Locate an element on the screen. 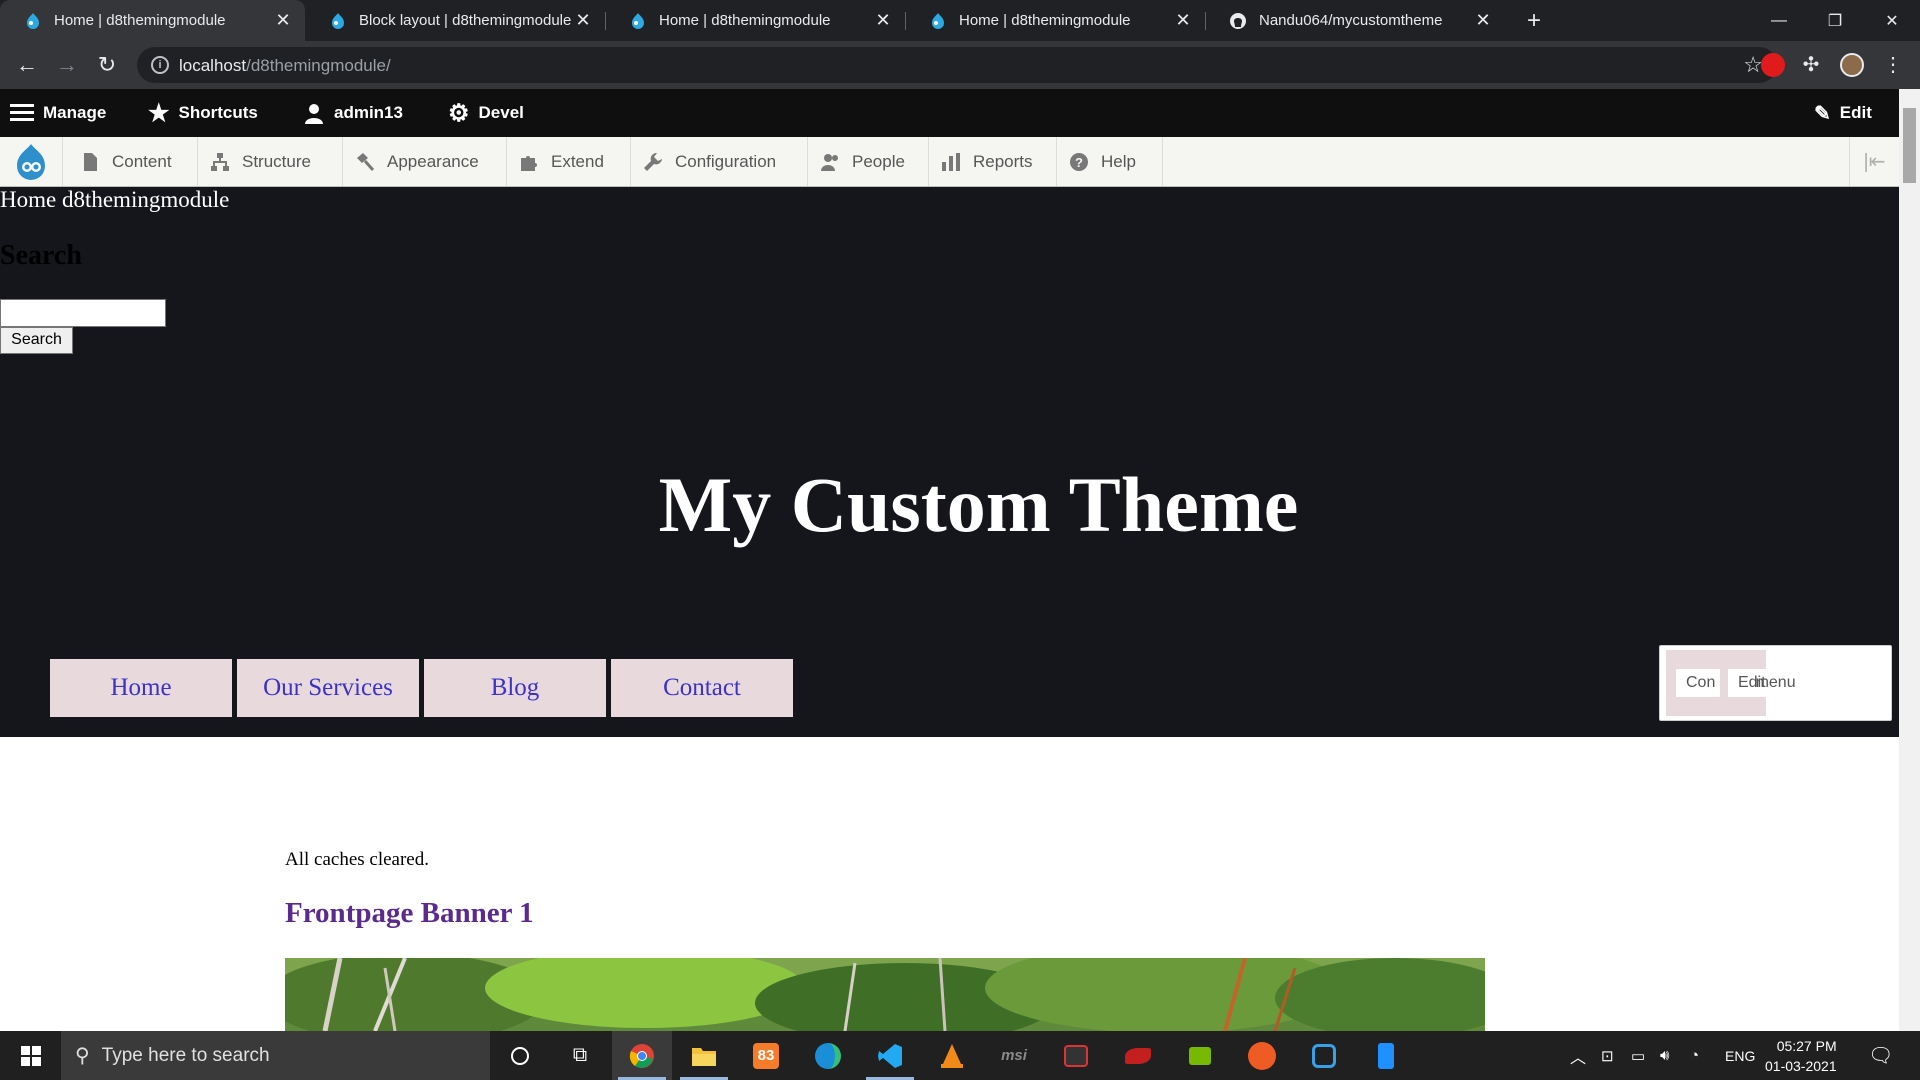 This screenshot has width=1920, height=1080. profile-avatar is located at coordinates (1852, 65).